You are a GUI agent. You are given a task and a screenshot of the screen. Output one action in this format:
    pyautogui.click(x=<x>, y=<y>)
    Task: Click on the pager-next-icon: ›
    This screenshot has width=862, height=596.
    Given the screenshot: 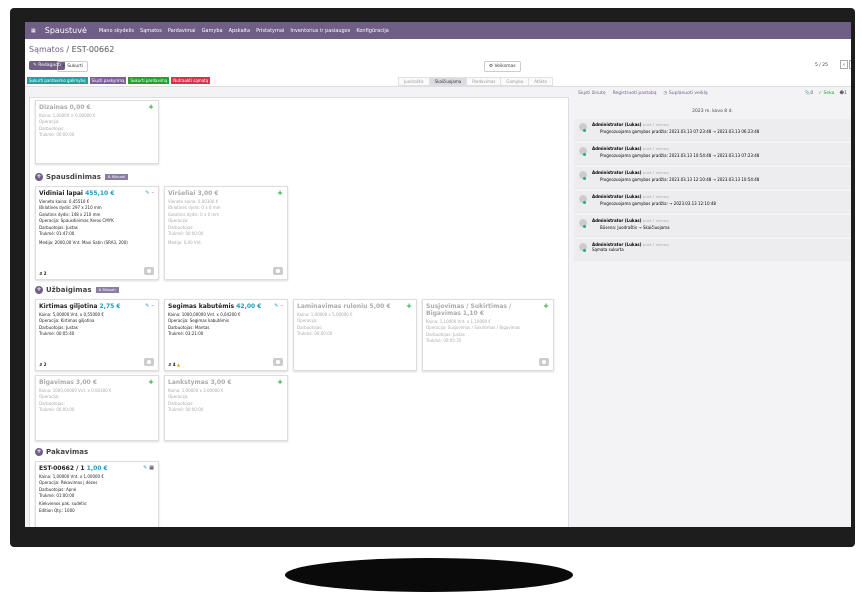 What is the action you would take?
    pyautogui.click(x=850, y=64)
    